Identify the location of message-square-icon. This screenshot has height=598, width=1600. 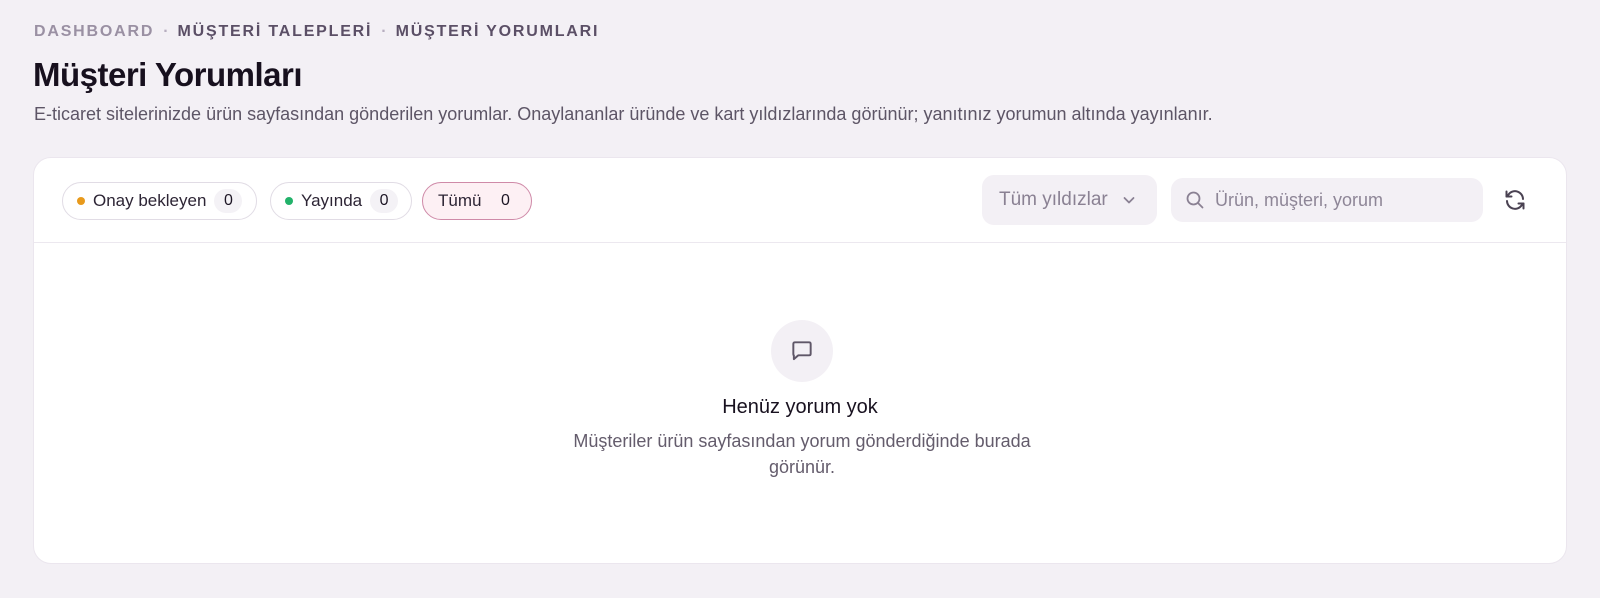
(802, 351).